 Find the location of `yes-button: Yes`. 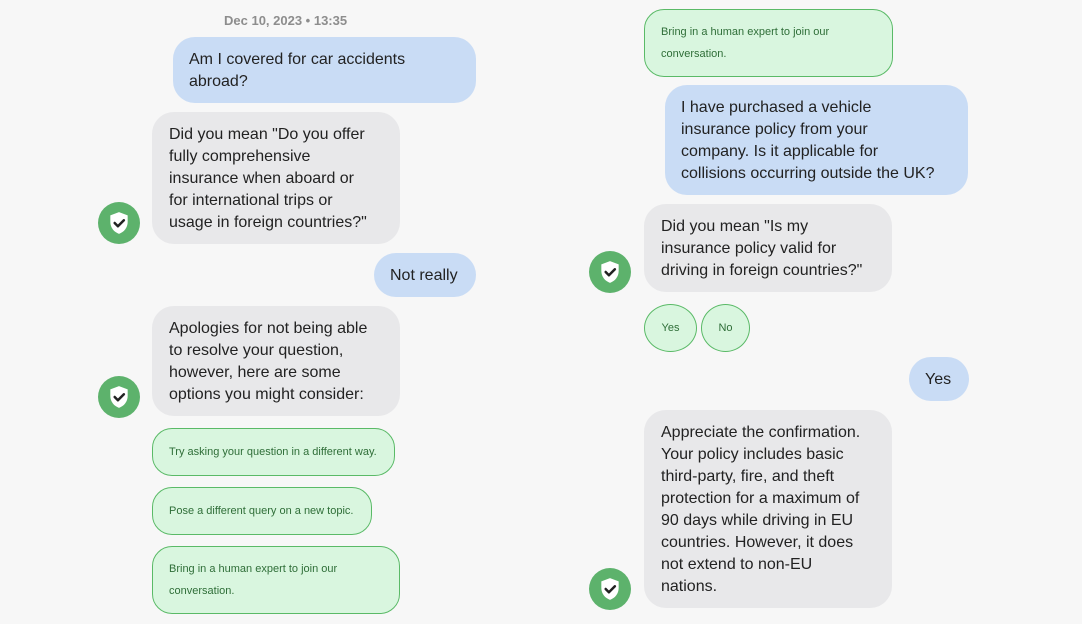

yes-button: Yes is located at coordinates (670, 328).